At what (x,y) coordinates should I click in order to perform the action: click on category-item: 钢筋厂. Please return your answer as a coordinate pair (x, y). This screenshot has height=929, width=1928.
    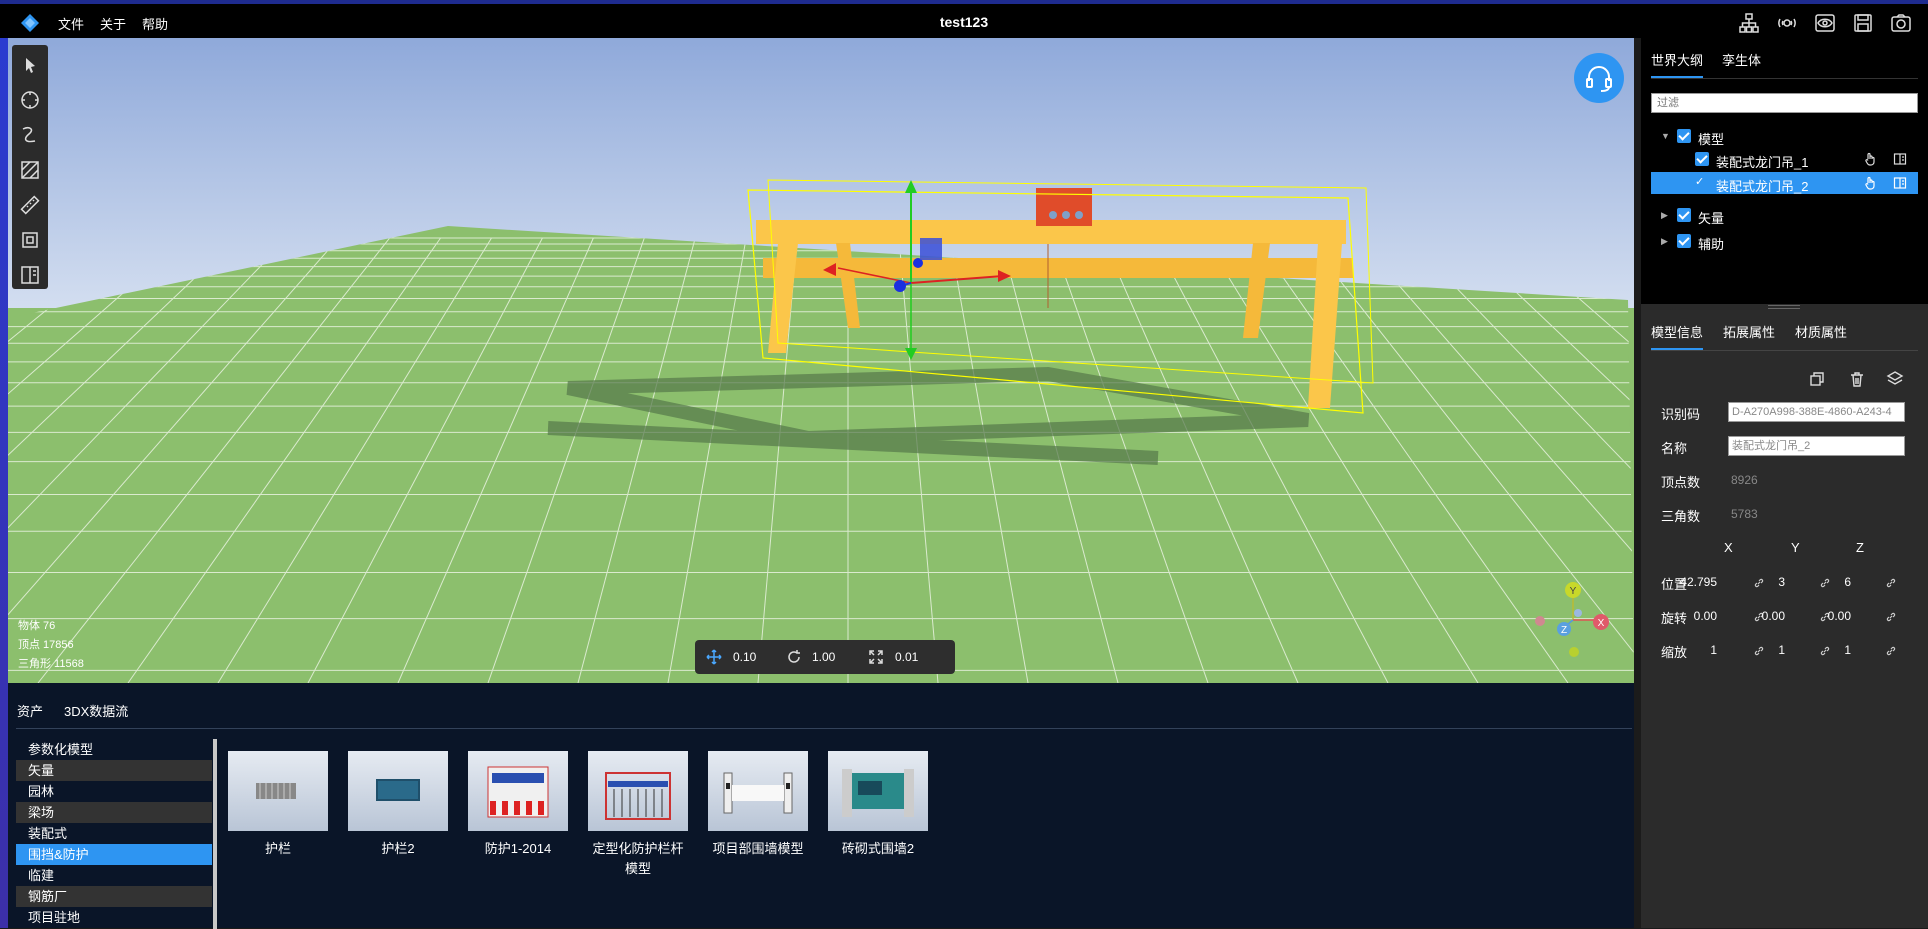
    Looking at the image, I should click on (114, 896).